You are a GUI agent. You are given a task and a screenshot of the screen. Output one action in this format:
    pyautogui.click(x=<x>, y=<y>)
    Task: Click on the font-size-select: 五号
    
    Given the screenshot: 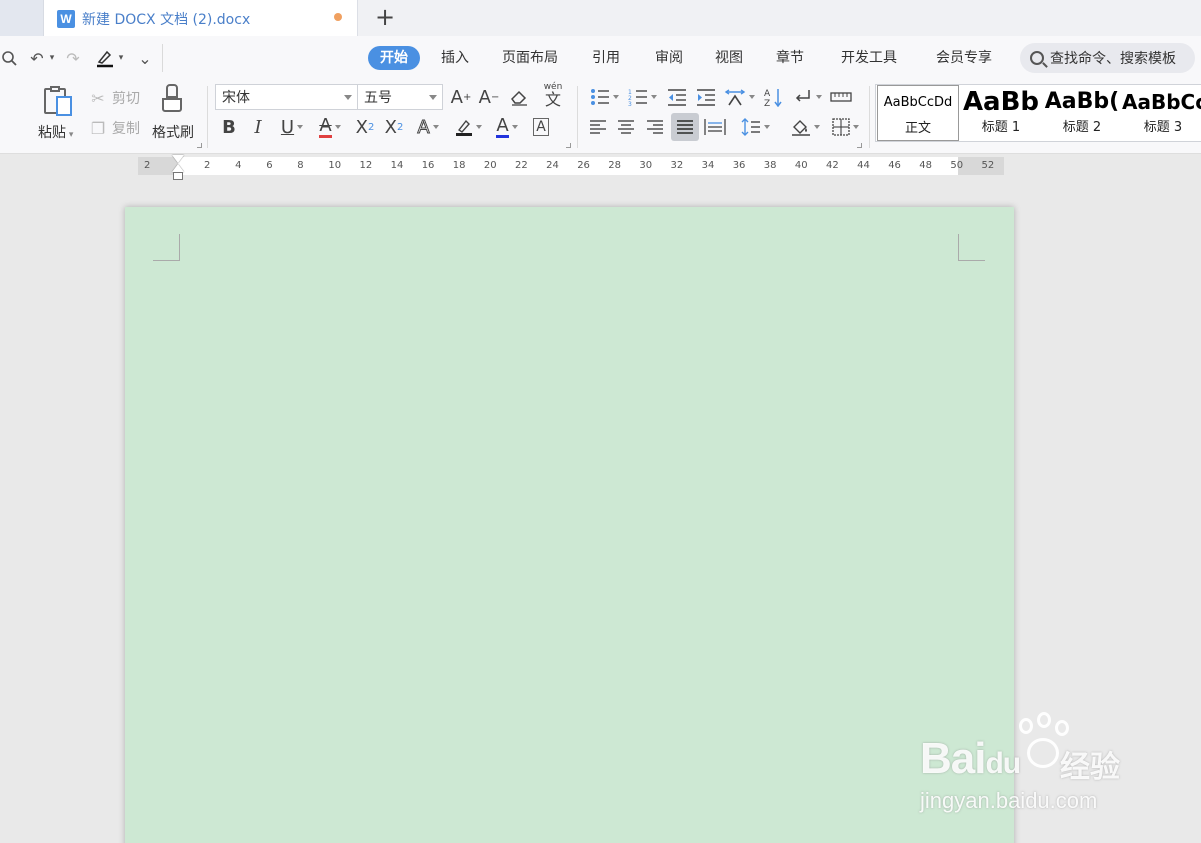 What is the action you would take?
    pyautogui.click(x=400, y=97)
    